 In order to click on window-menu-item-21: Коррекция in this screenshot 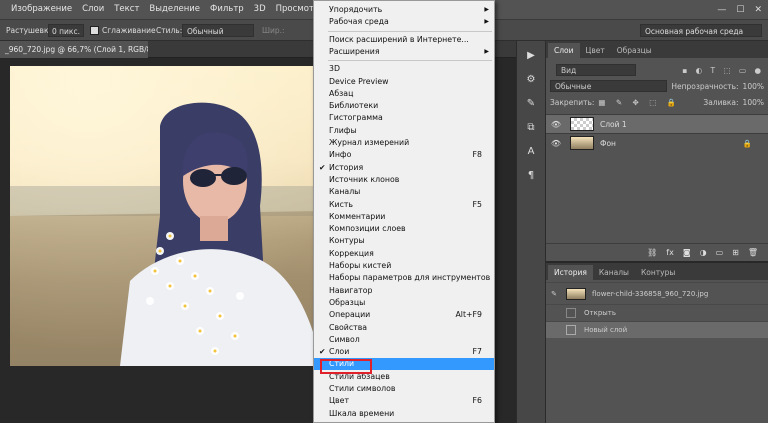, I will do `click(404, 254)`.